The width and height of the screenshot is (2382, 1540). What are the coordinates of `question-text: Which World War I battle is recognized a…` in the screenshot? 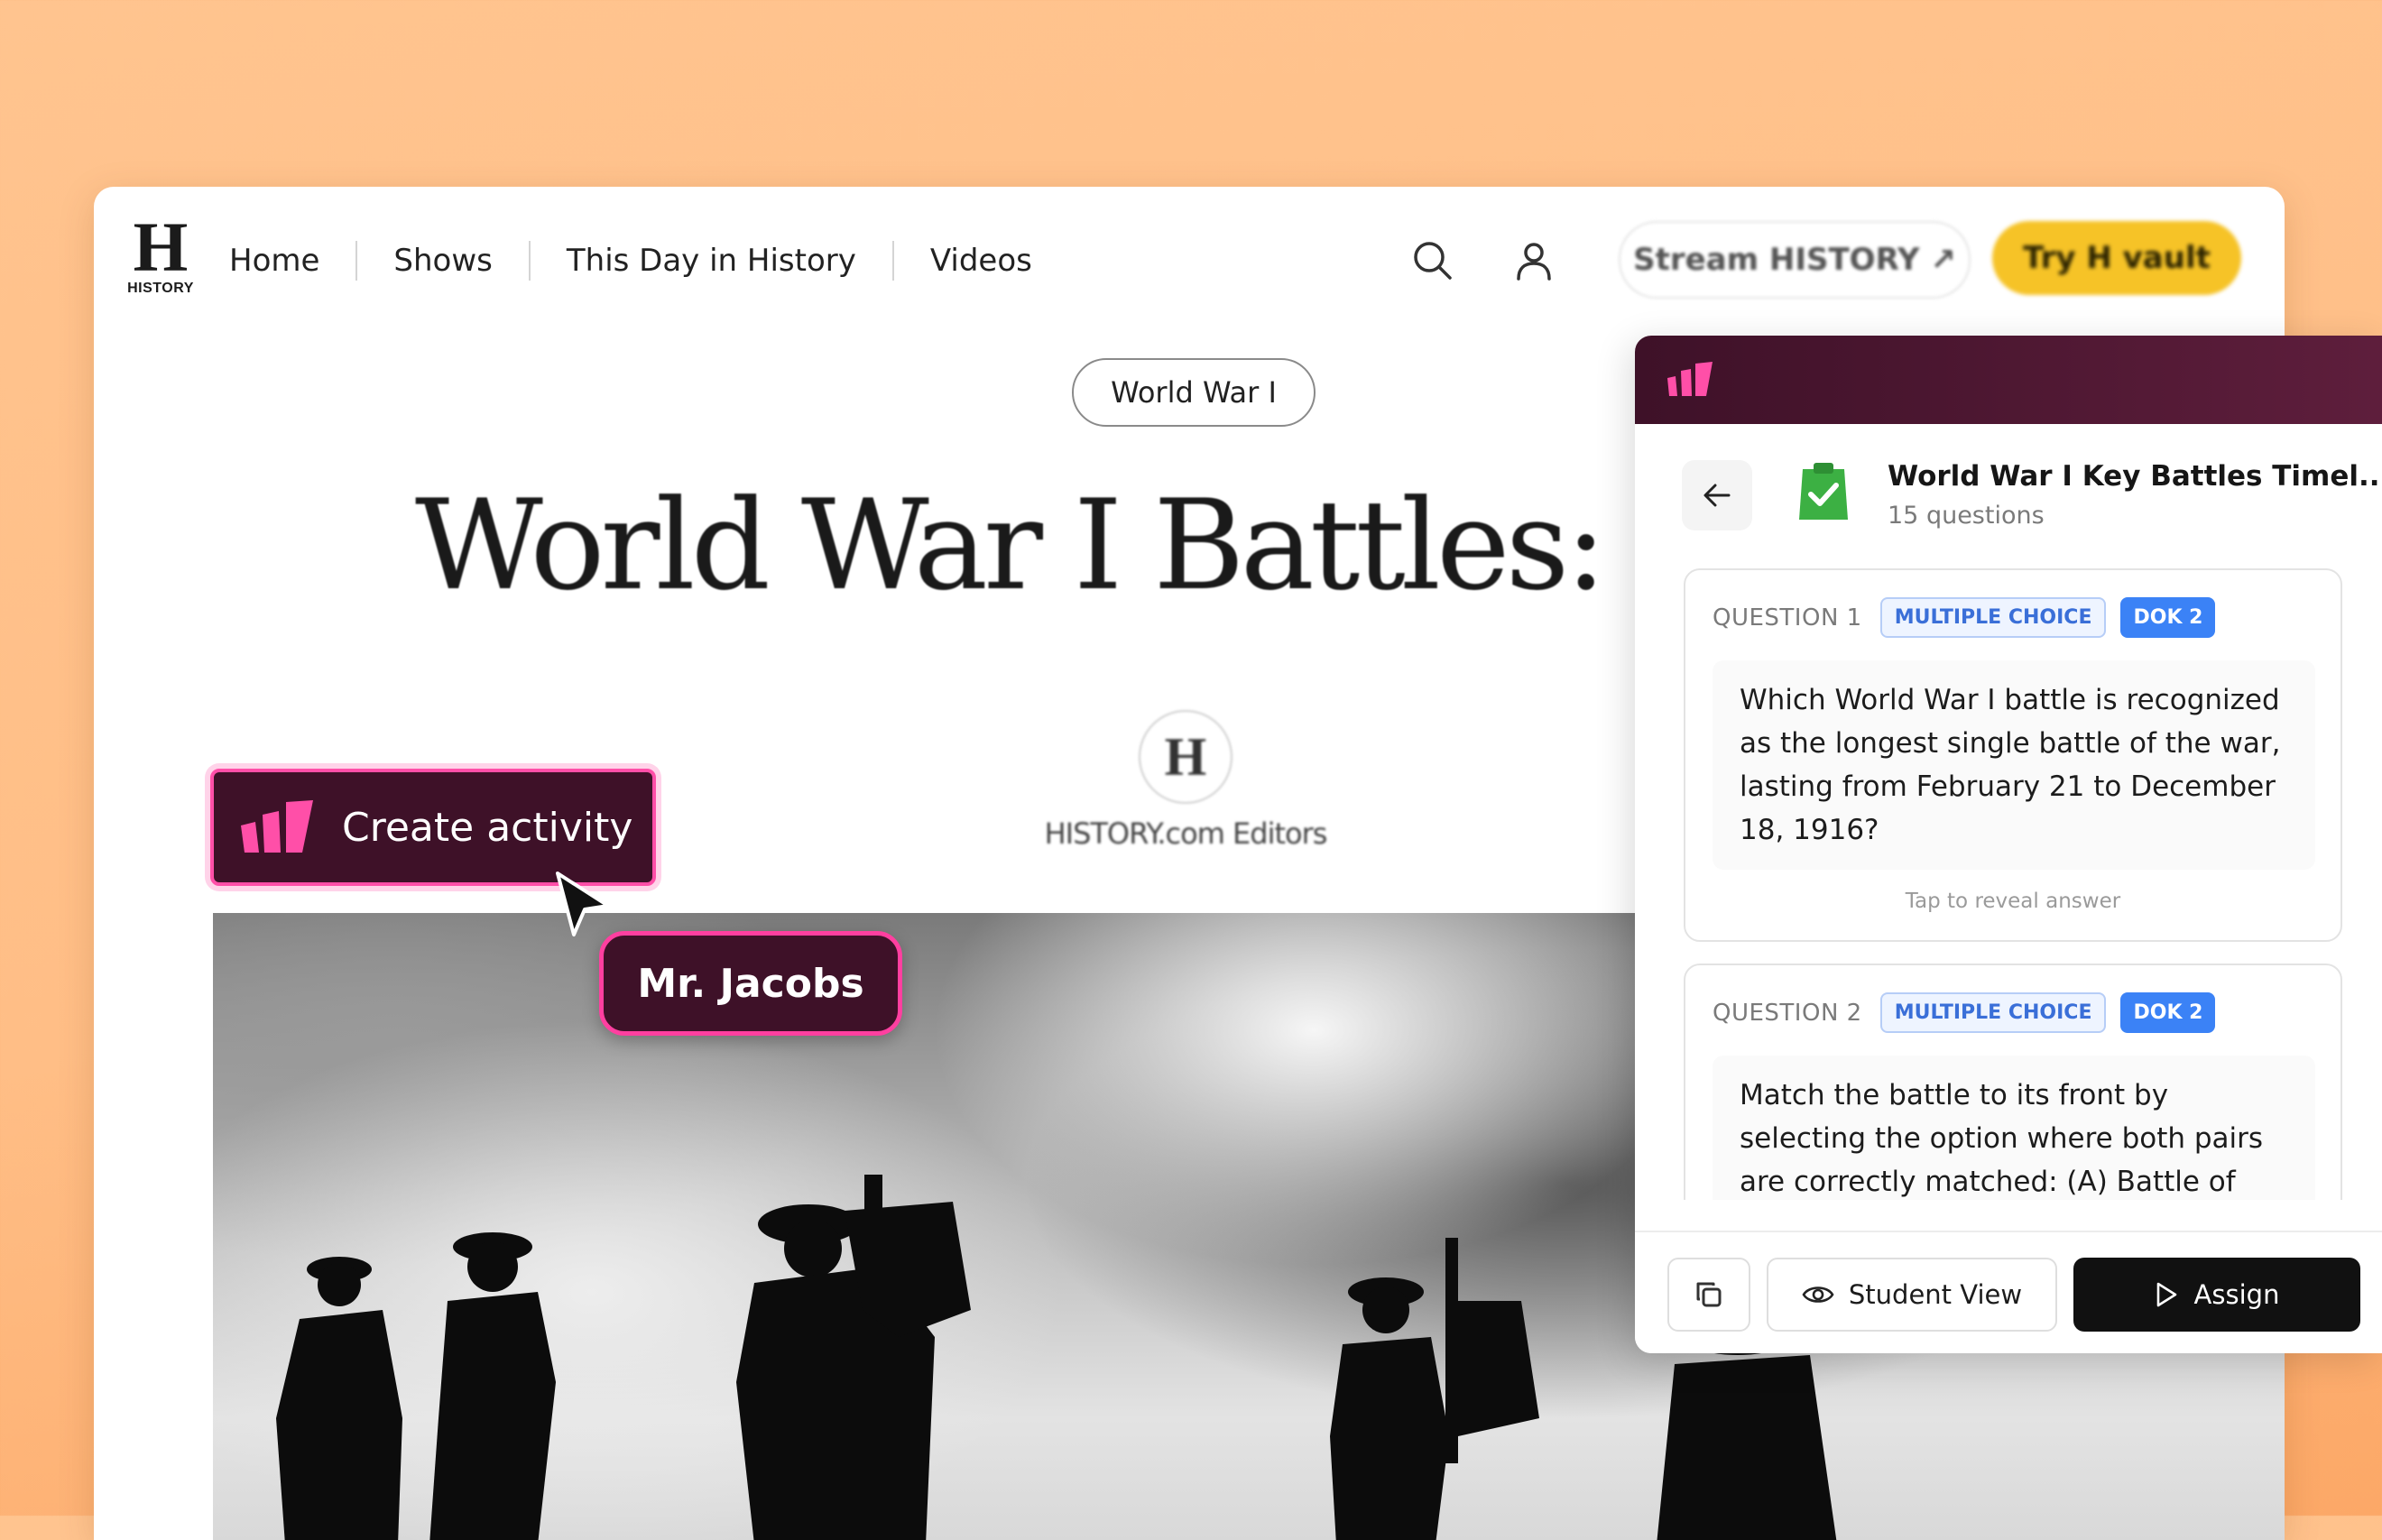 It's located at (2014, 765).